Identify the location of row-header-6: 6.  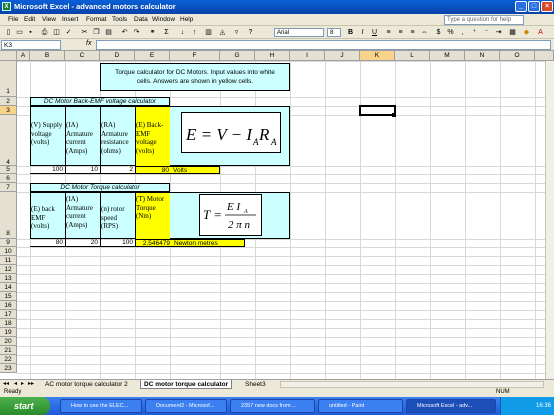
(8, 178).